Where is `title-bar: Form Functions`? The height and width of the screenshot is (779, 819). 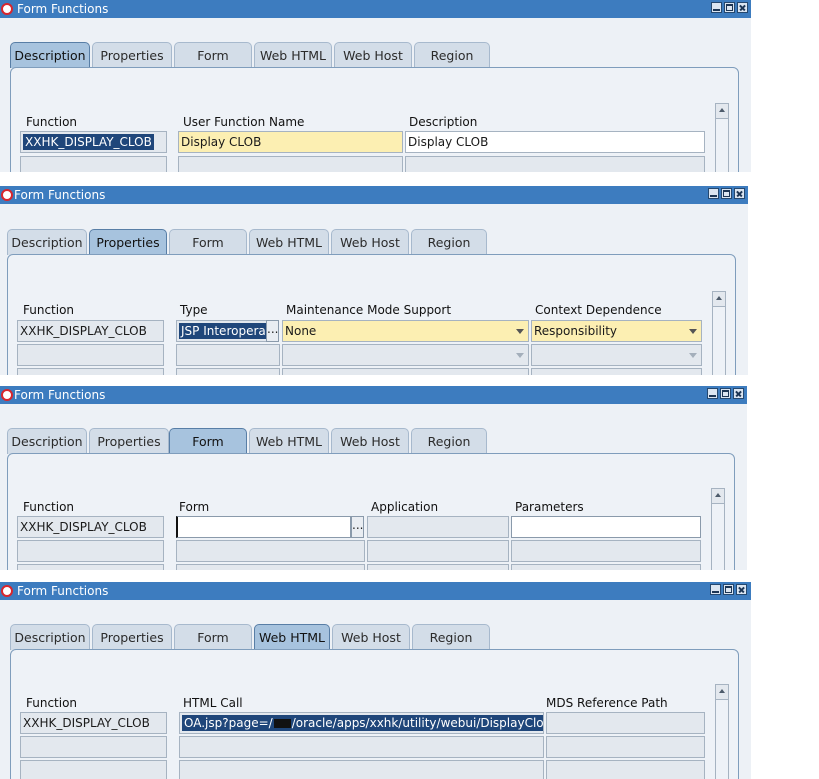 title-bar: Form Functions is located at coordinates (375, 9).